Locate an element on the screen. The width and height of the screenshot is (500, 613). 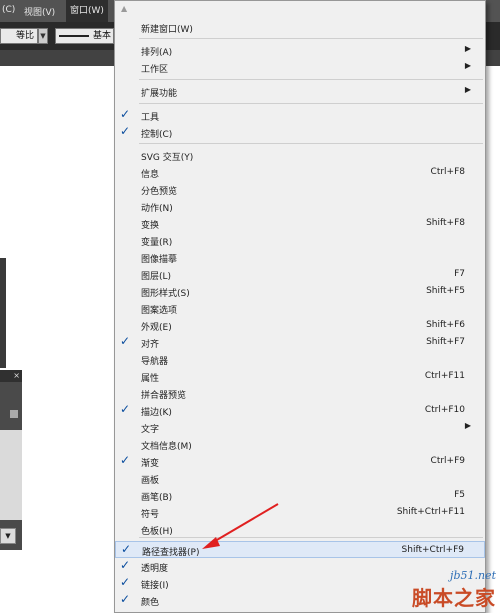
floating-panel-body is located at coordinates (11, 475).